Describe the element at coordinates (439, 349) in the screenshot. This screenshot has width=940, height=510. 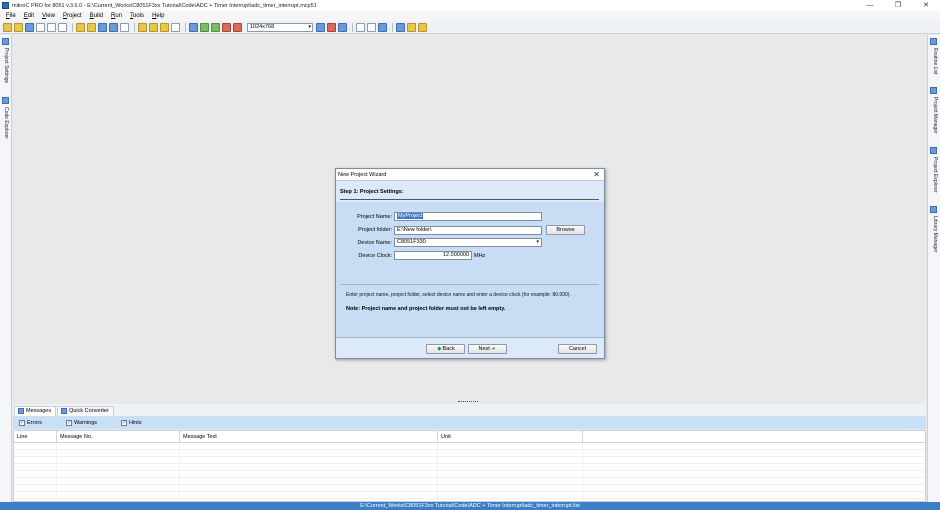
I see `back-arrow-icon: ◆` at that location.